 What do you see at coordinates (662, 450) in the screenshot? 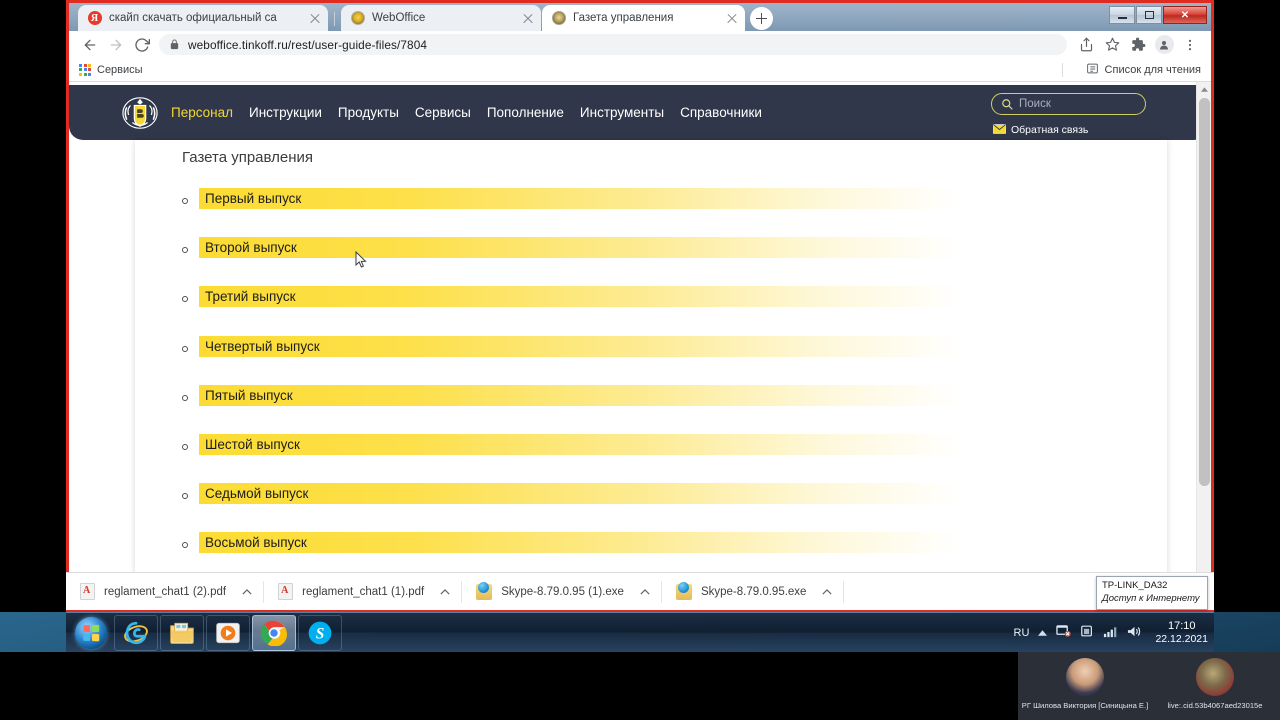
I see `list-item: Шестой выпуск` at bounding box center [662, 450].